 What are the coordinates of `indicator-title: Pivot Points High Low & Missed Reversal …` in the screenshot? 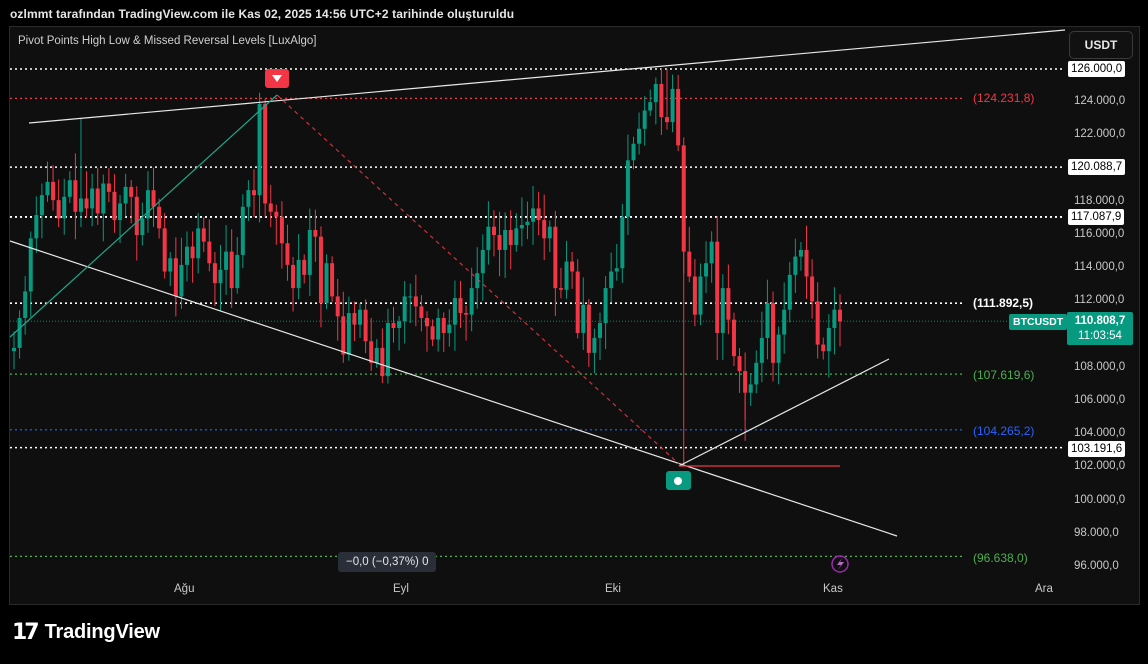 It's located at (167, 41).